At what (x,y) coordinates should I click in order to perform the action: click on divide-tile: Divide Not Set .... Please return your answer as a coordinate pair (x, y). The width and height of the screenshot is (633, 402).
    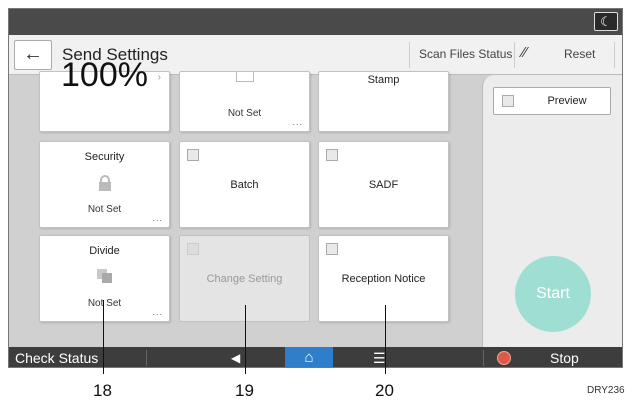
    Looking at the image, I should click on (104, 278).